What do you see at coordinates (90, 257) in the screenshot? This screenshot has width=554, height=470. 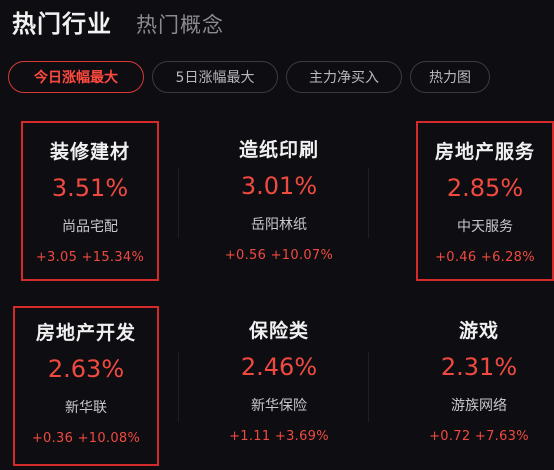 I see `leading-stock-change: +3.05 +15.34%` at bounding box center [90, 257].